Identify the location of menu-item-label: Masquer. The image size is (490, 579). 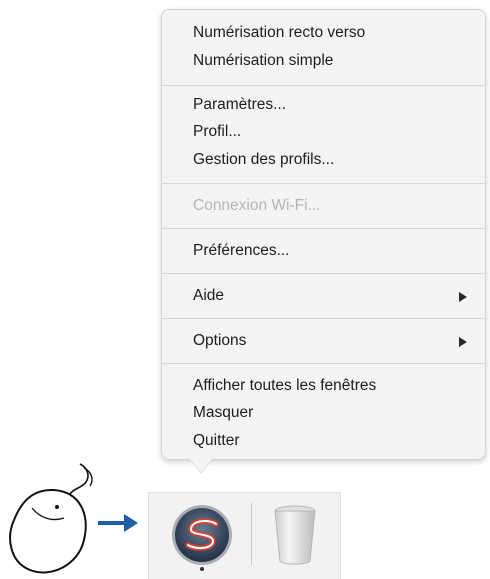
(223, 412).